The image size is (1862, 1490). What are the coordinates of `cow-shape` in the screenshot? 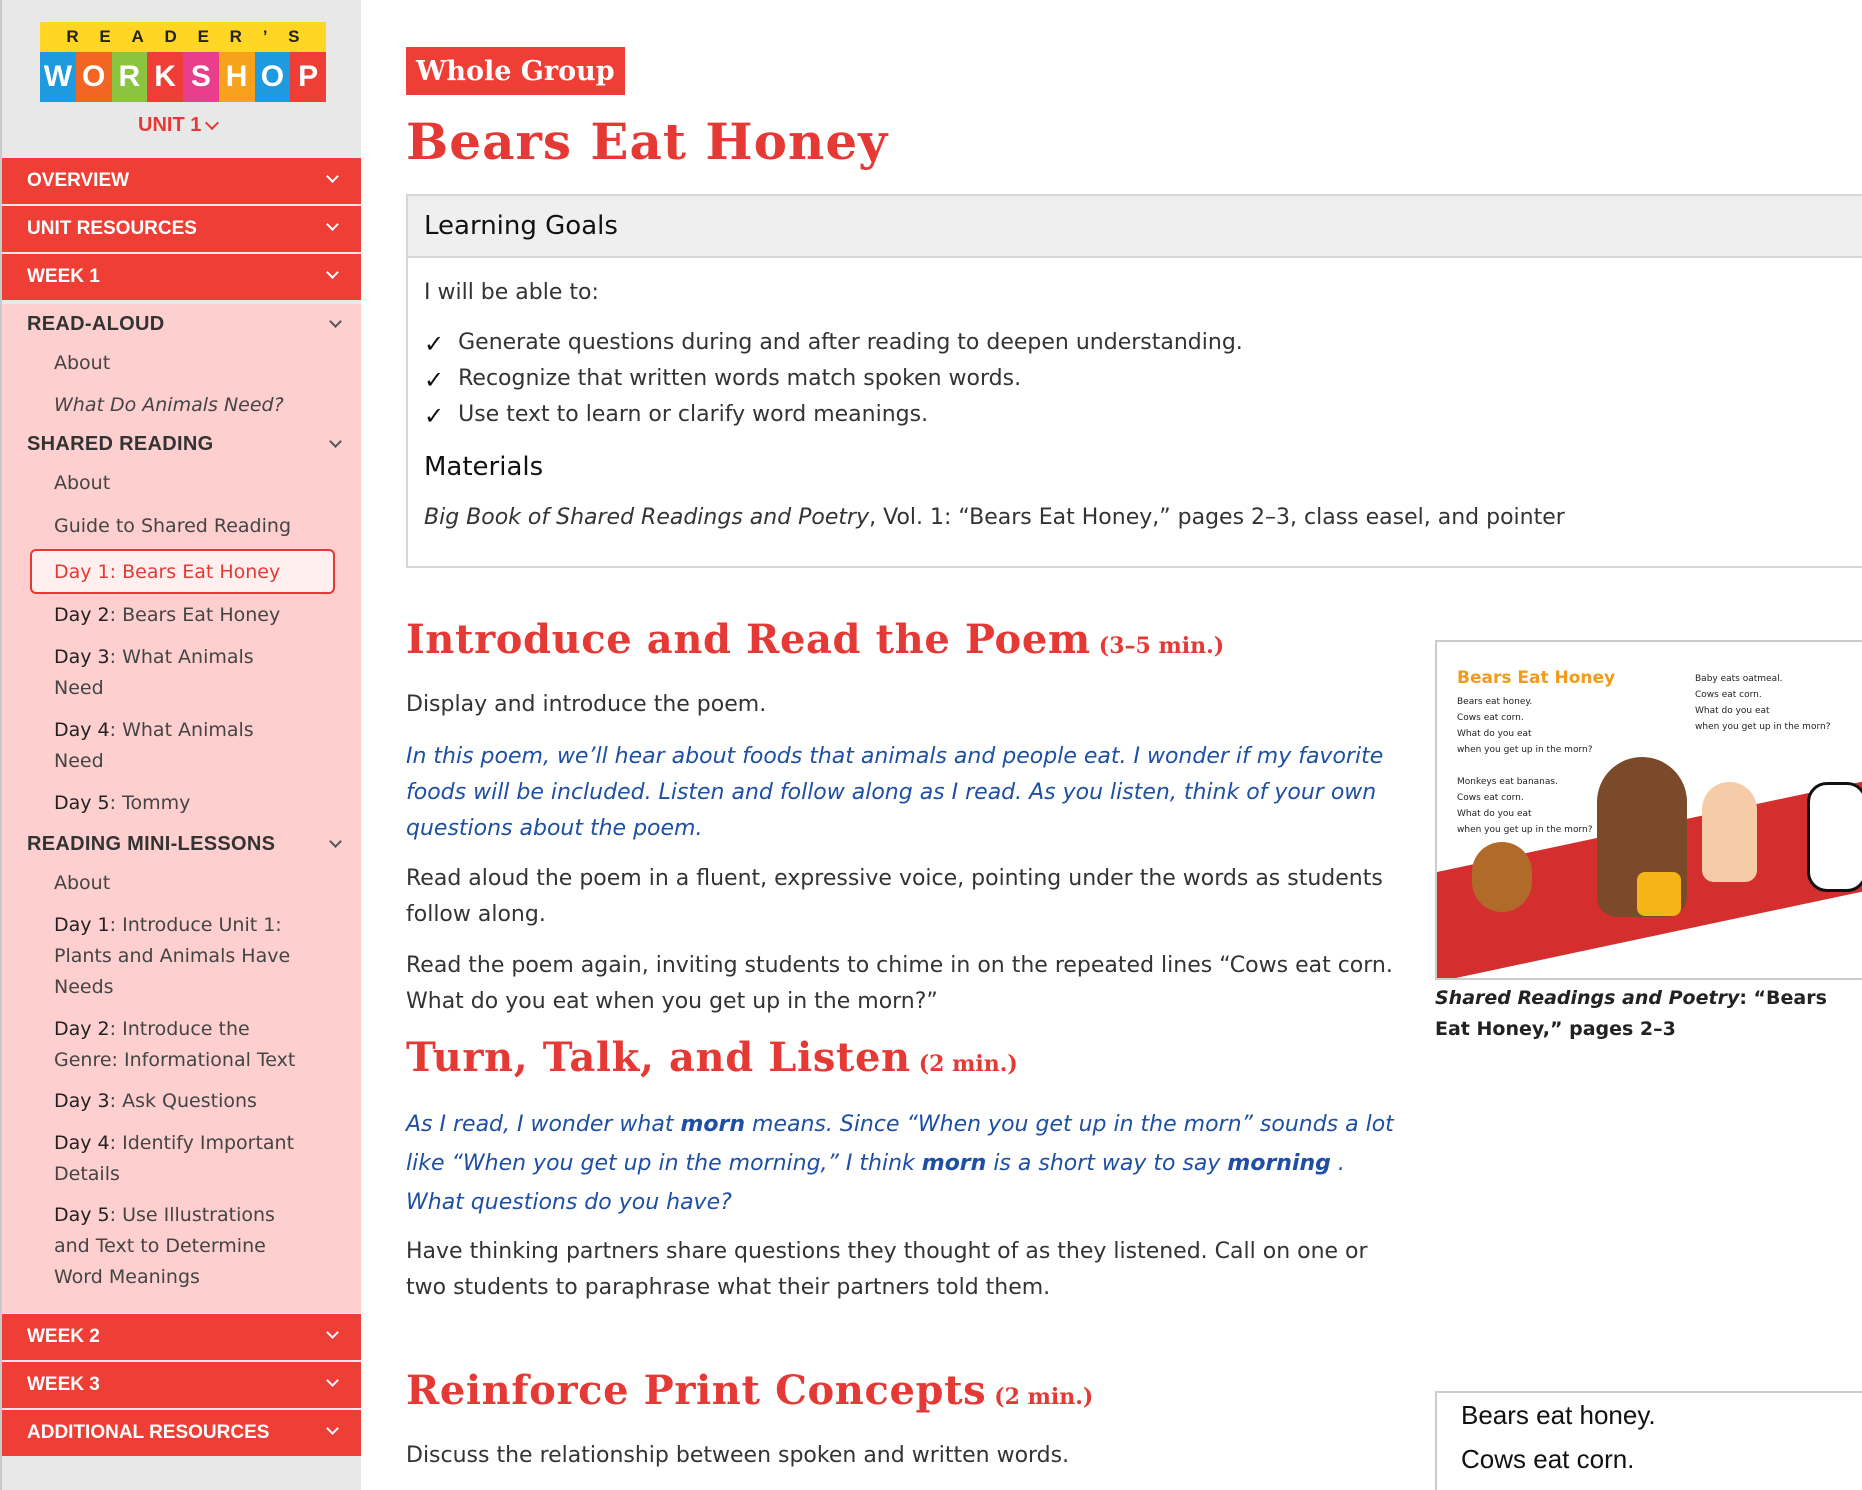 It's located at (1834, 837).